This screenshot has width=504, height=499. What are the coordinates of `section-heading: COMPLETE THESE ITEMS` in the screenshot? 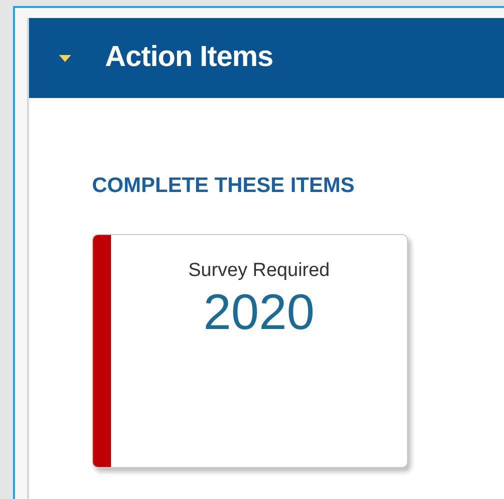 It's located at (224, 186).